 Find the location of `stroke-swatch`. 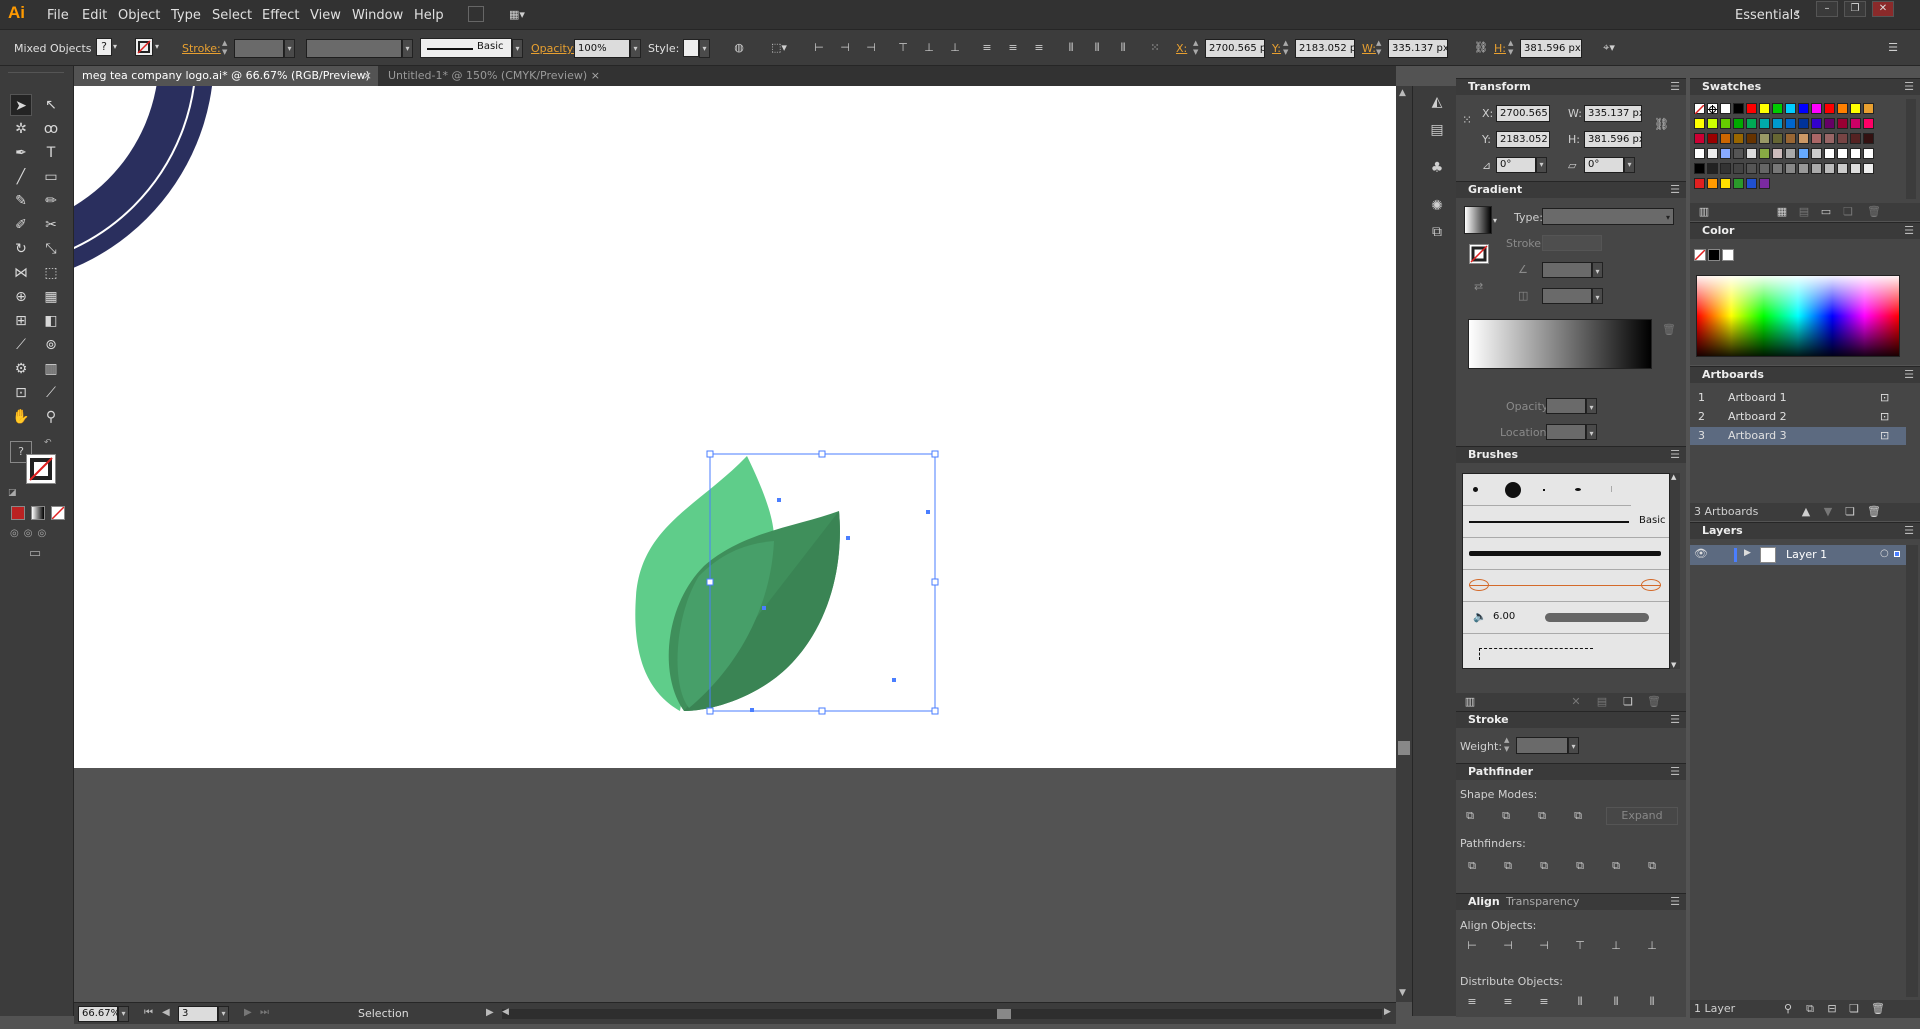

stroke-swatch is located at coordinates (144, 47).